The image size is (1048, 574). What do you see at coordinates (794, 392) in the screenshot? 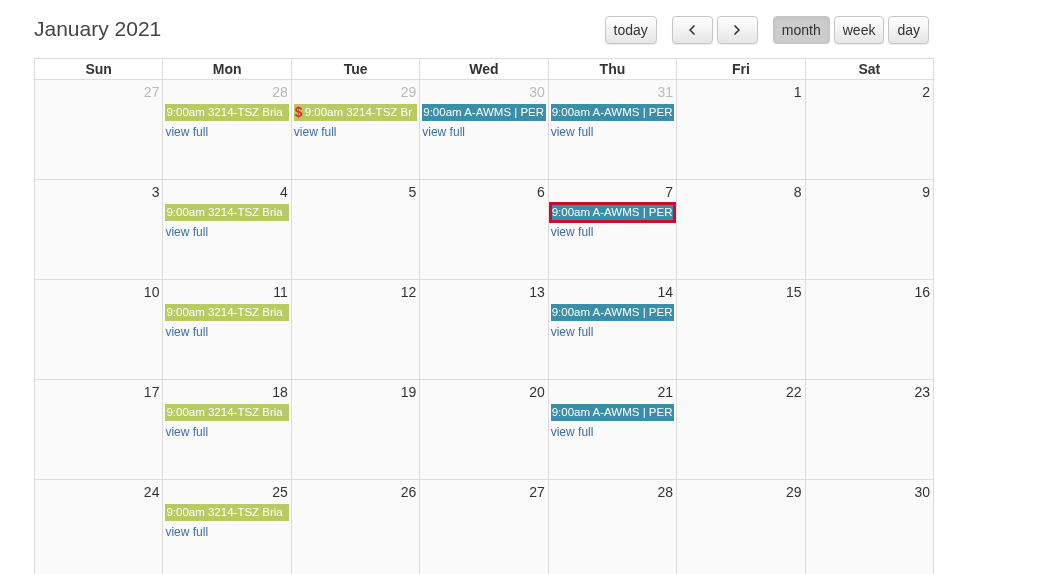
I see `day-number: 22` at bounding box center [794, 392].